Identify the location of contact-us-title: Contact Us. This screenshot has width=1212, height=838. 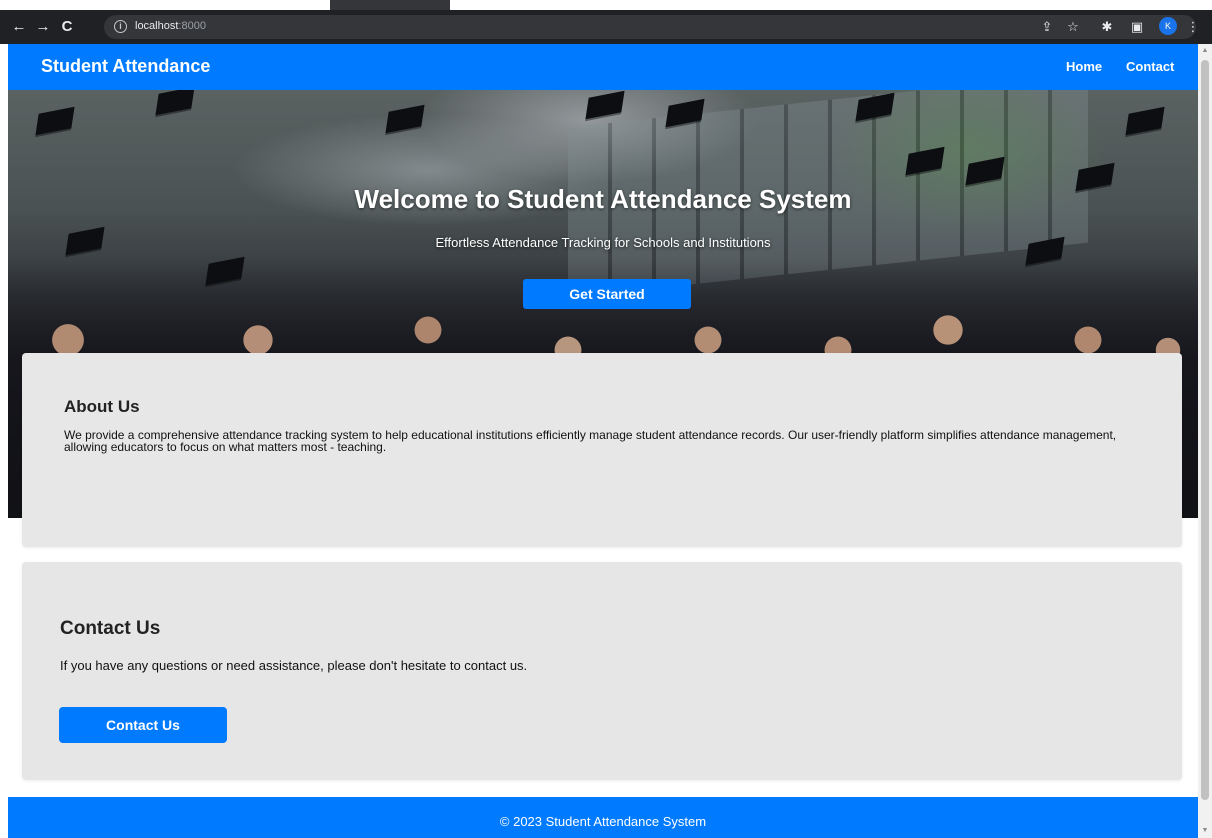
(110, 628).